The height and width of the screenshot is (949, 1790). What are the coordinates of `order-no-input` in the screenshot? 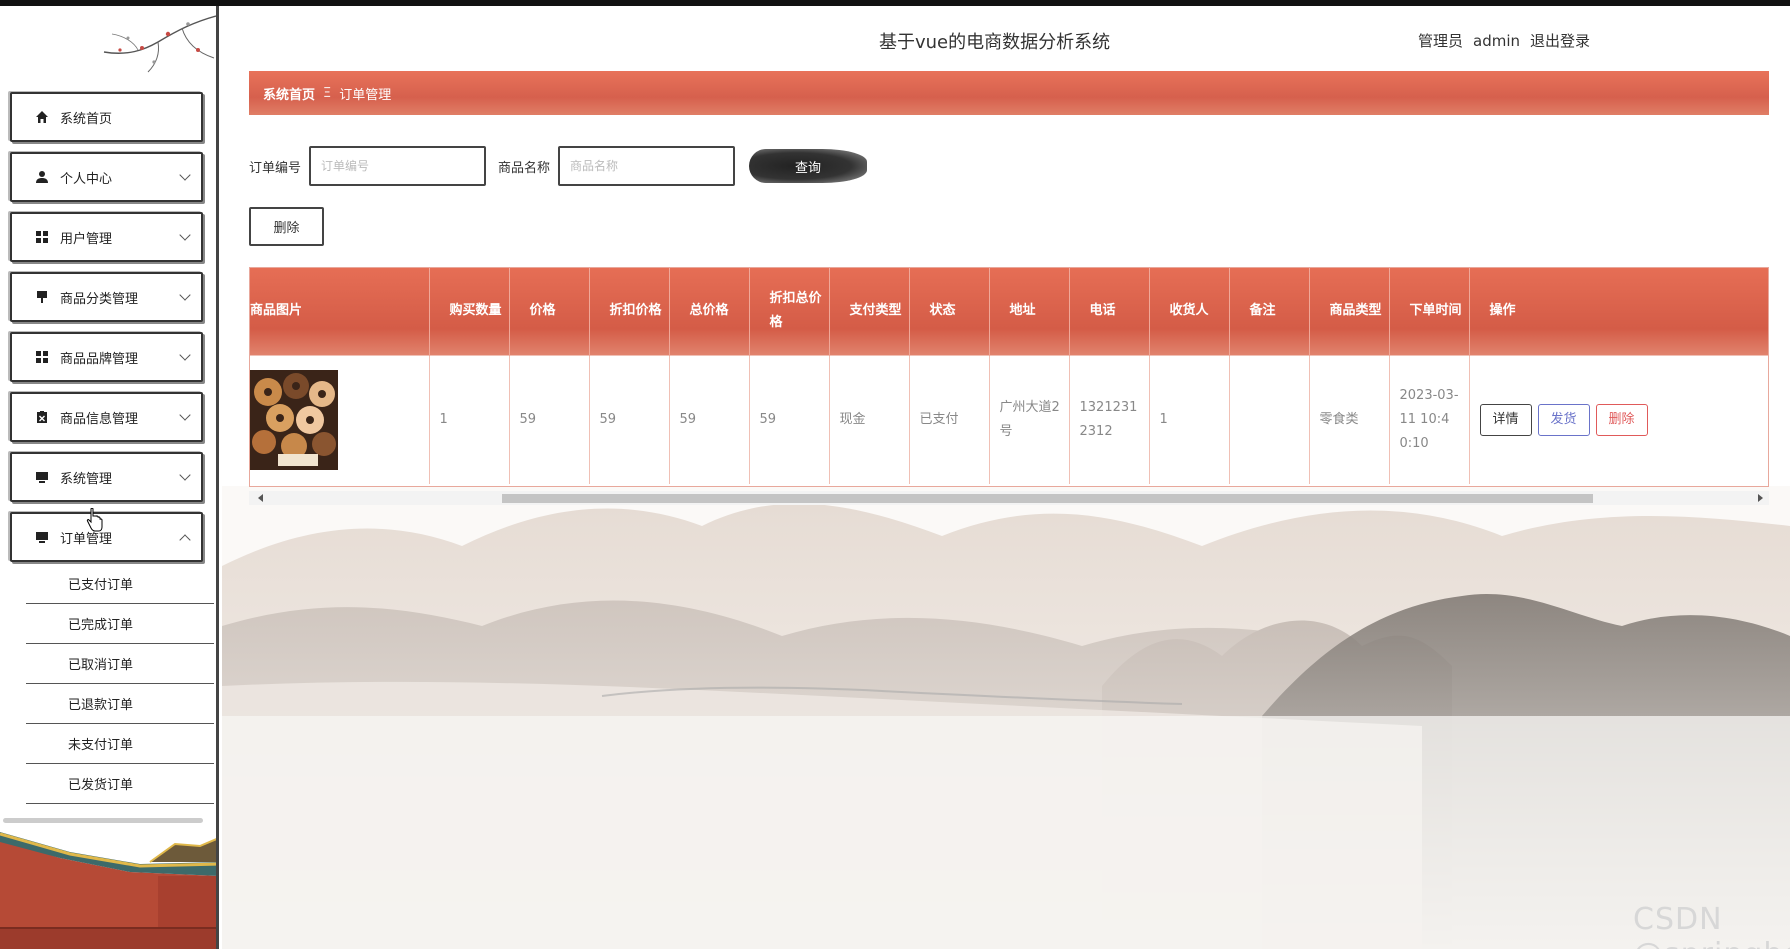 It's located at (398, 166).